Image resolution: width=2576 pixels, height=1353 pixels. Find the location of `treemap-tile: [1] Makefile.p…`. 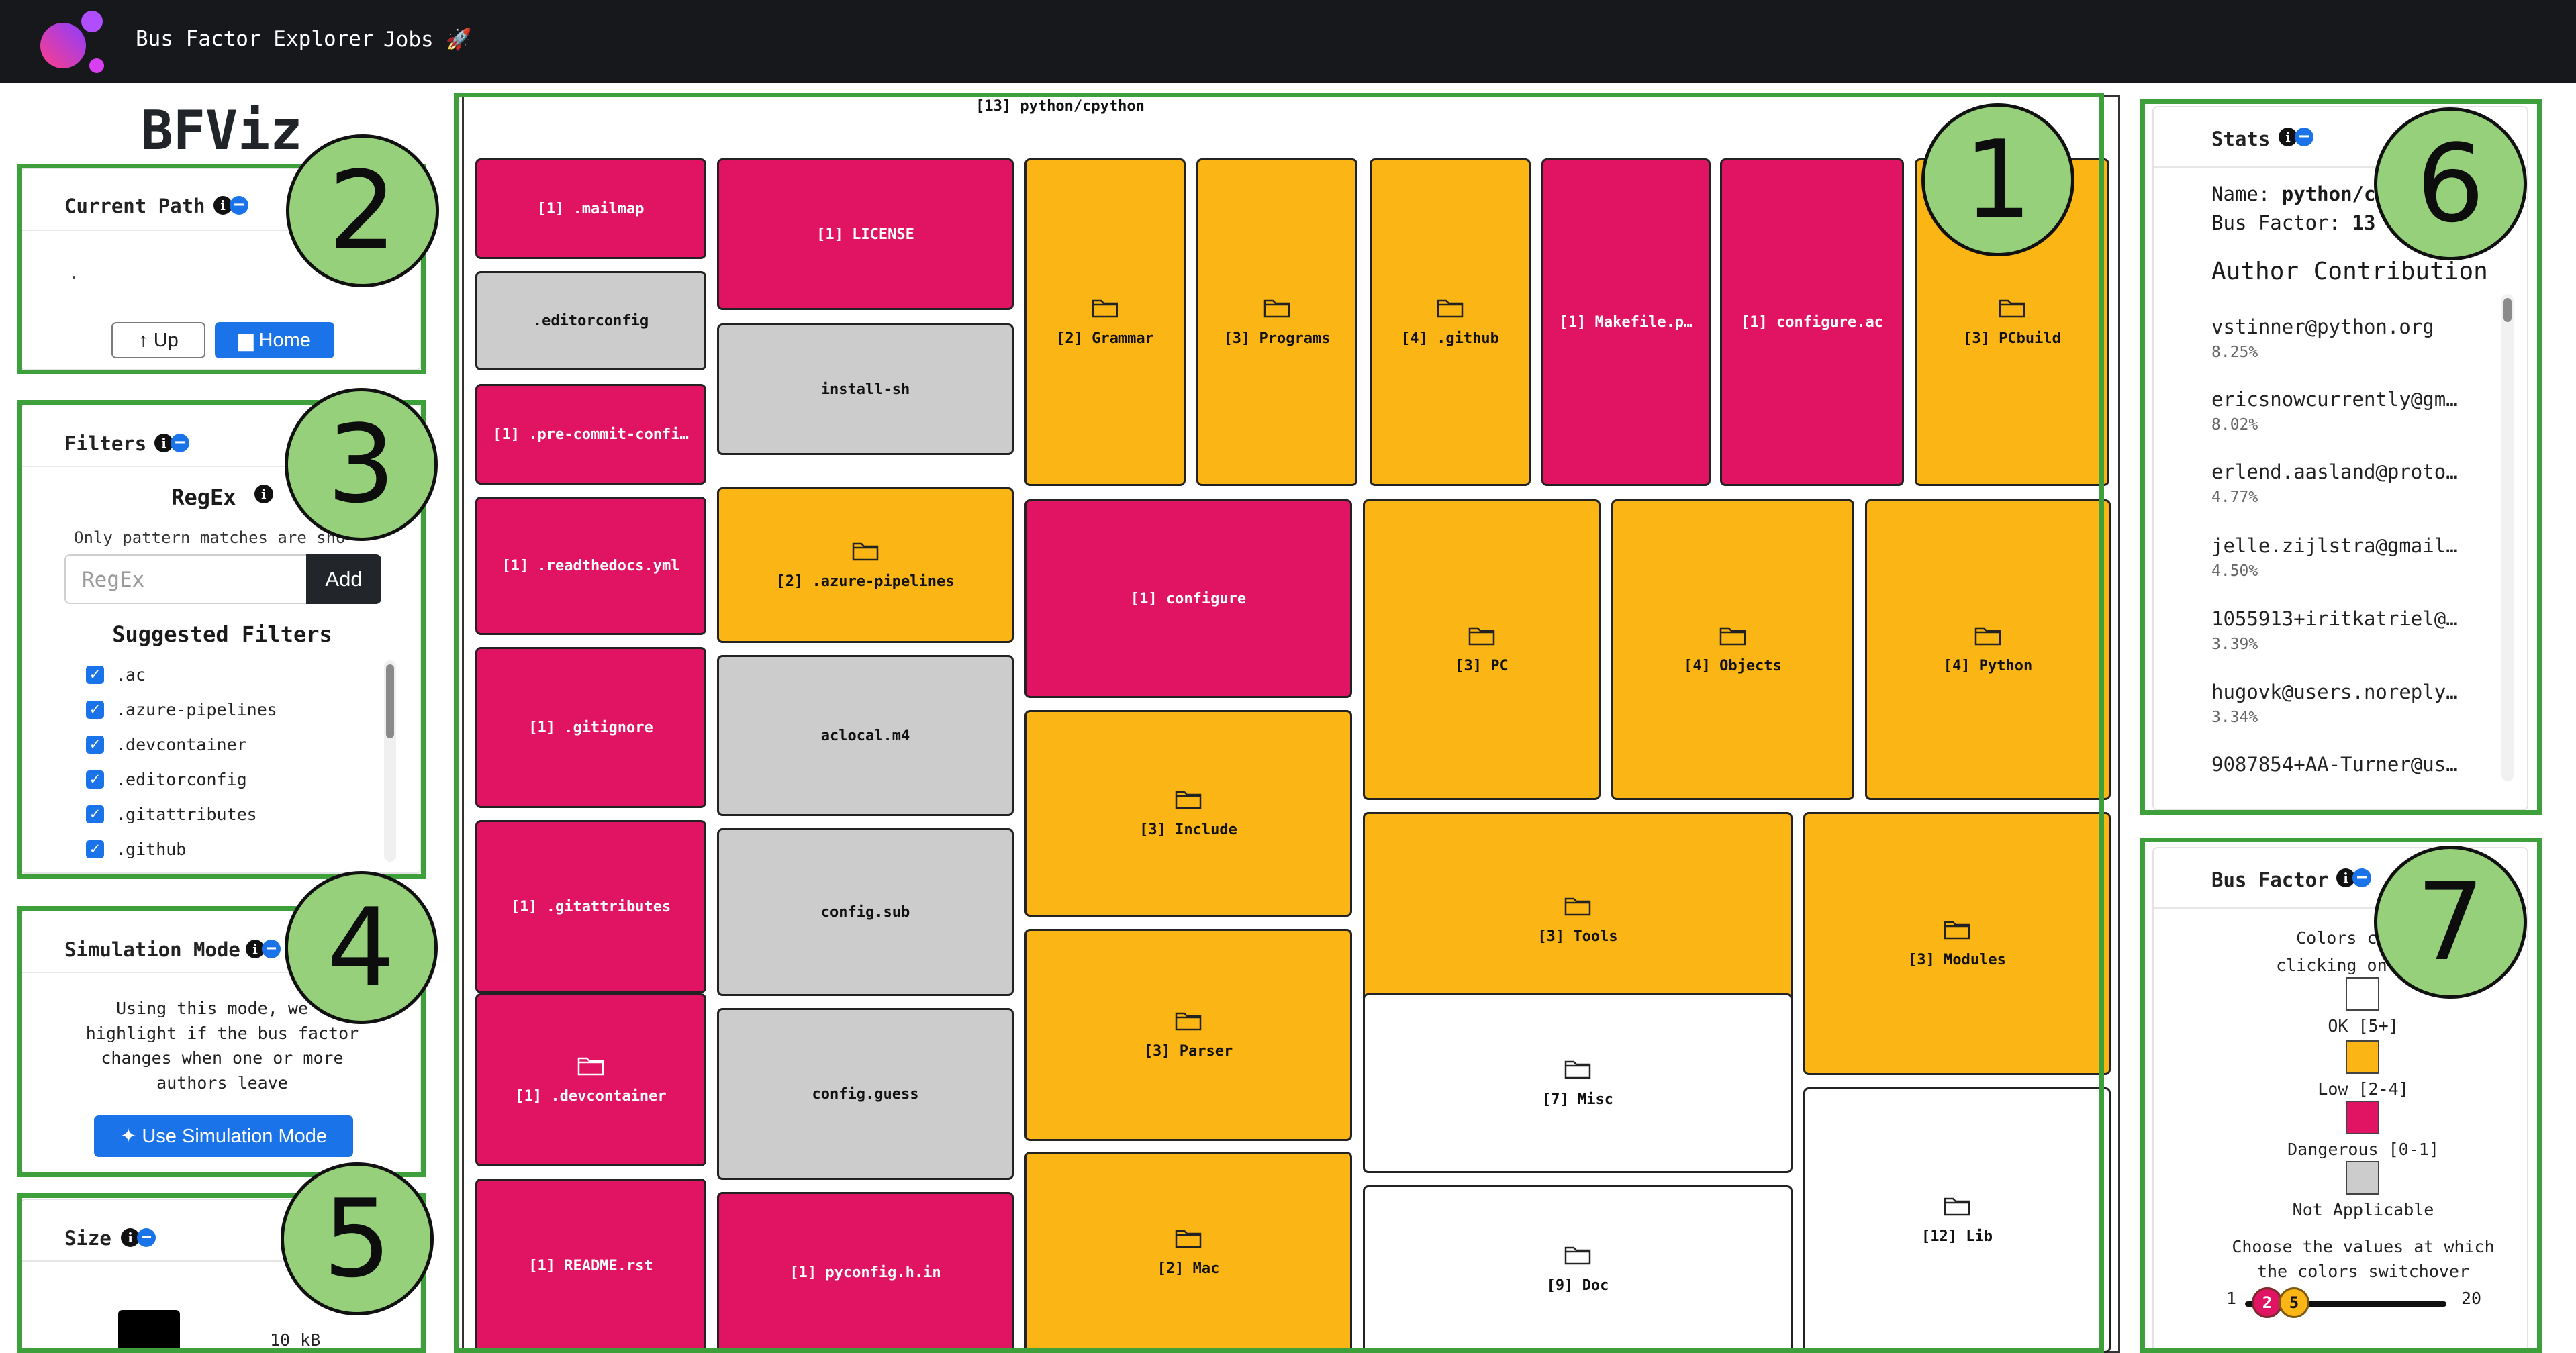

treemap-tile: [1] Makefile.p… is located at coordinates (1626, 322).